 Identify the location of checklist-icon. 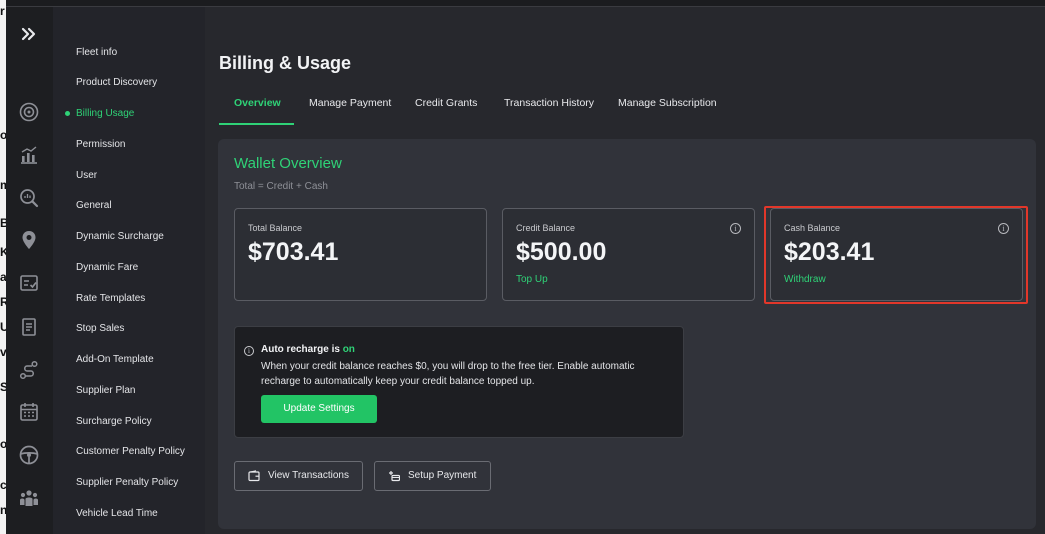
(29, 283).